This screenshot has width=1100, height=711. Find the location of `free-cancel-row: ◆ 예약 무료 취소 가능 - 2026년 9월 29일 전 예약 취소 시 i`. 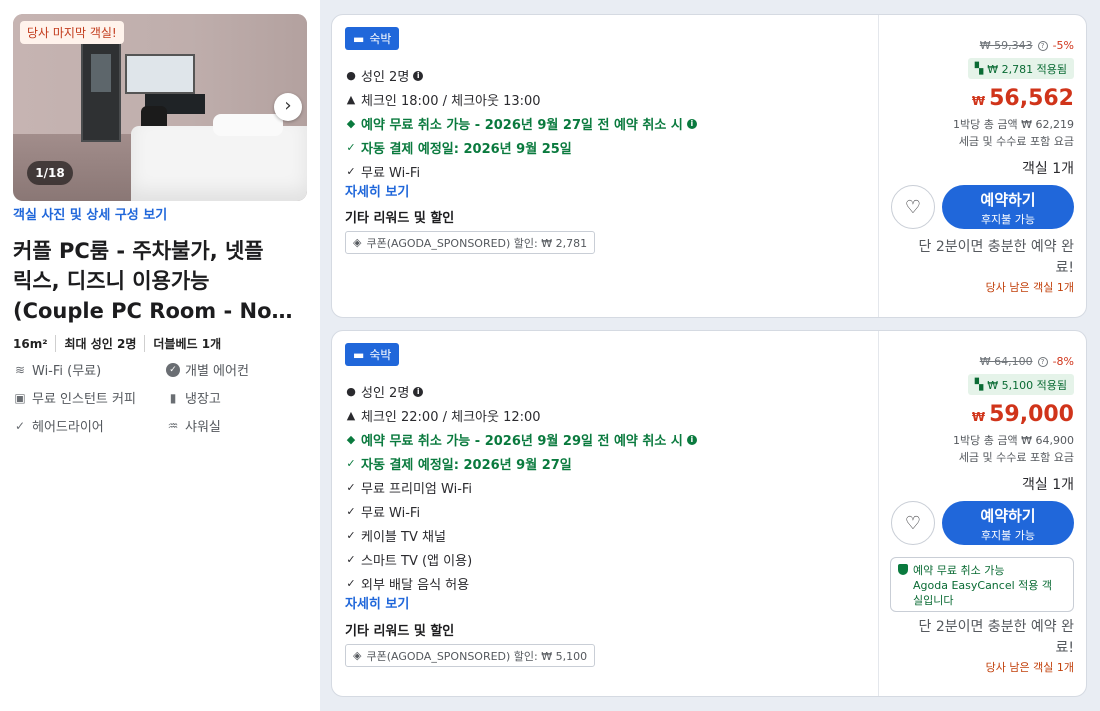

free-cancel-row: ◆ 예약 무료 취소 가능 - 2026년 9월 29일 전 예약 취소 시 i is located at coordinates (521, 439).